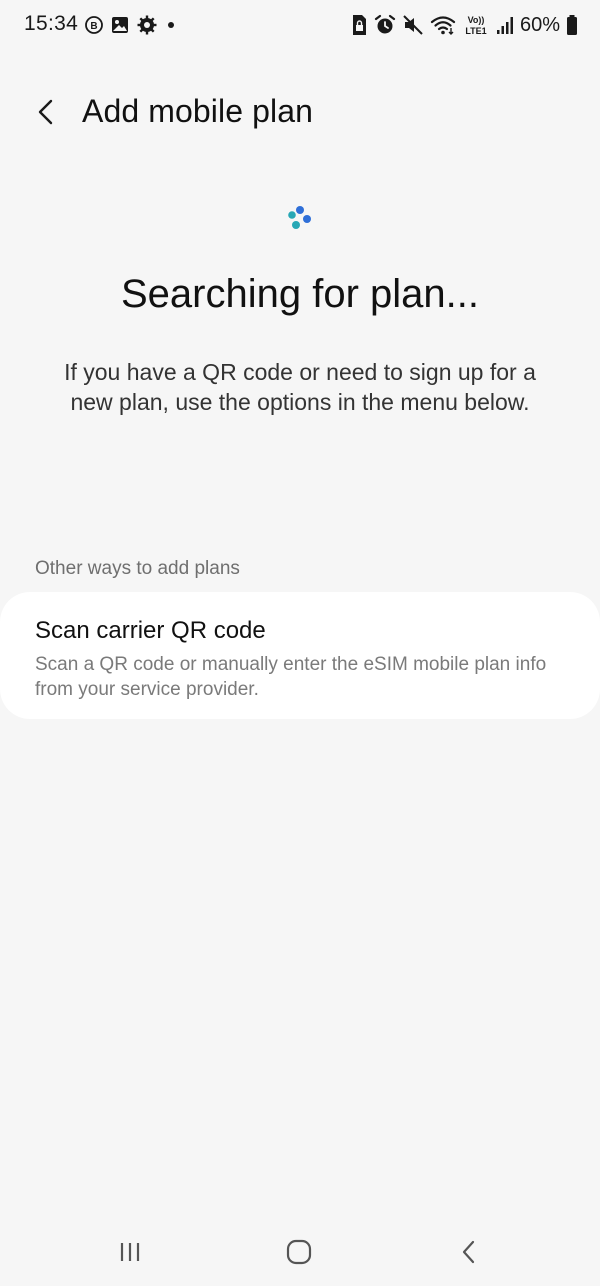 Image resolution: width=600 pixels, height=1286 pixels. What do you see at coordinates (572, 25) in the screenshot?
I see `battery-icon` at bounding box center [572, 25].